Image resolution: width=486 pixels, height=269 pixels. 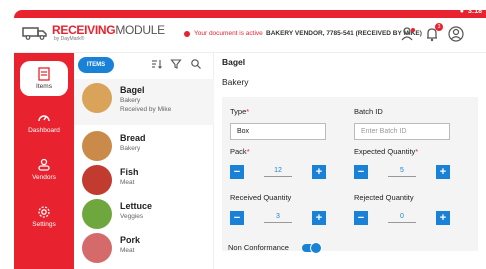 I want to click on pack-plus-button: +, so click(x=319, y=172).